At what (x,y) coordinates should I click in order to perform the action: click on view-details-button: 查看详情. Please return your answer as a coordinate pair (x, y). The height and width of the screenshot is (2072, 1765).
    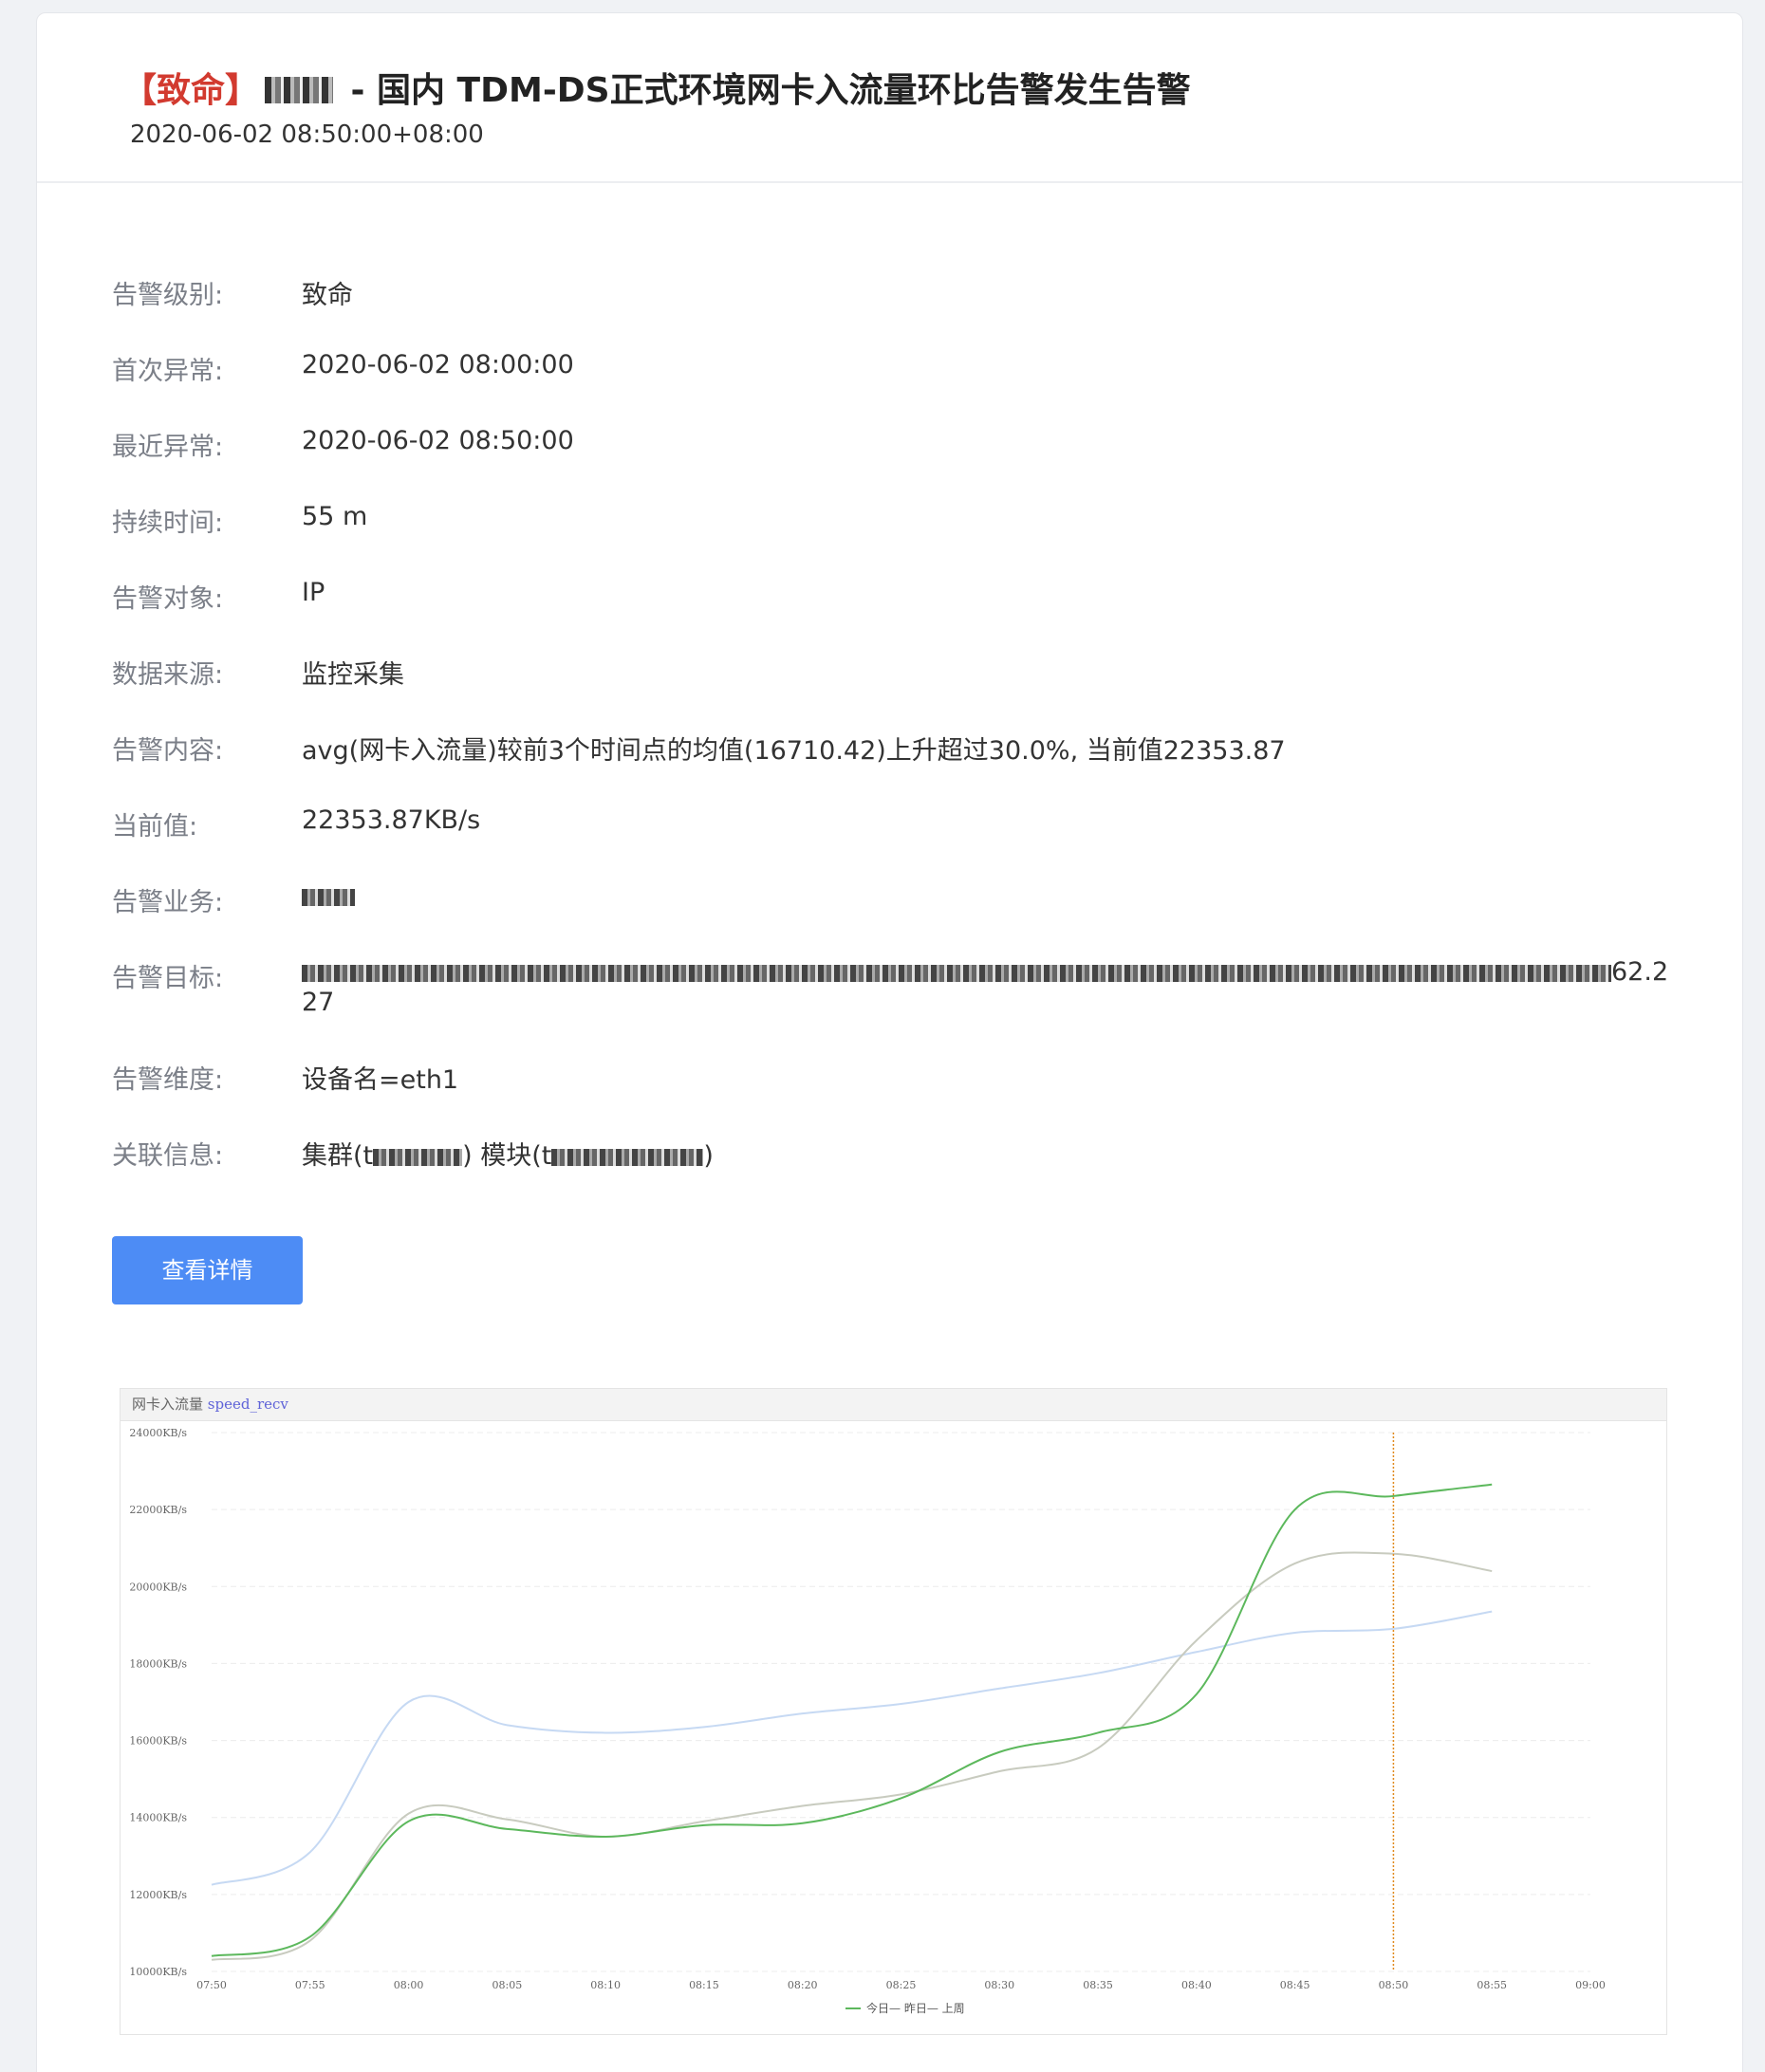
    Looking at the image, I should click on (207, 1270).